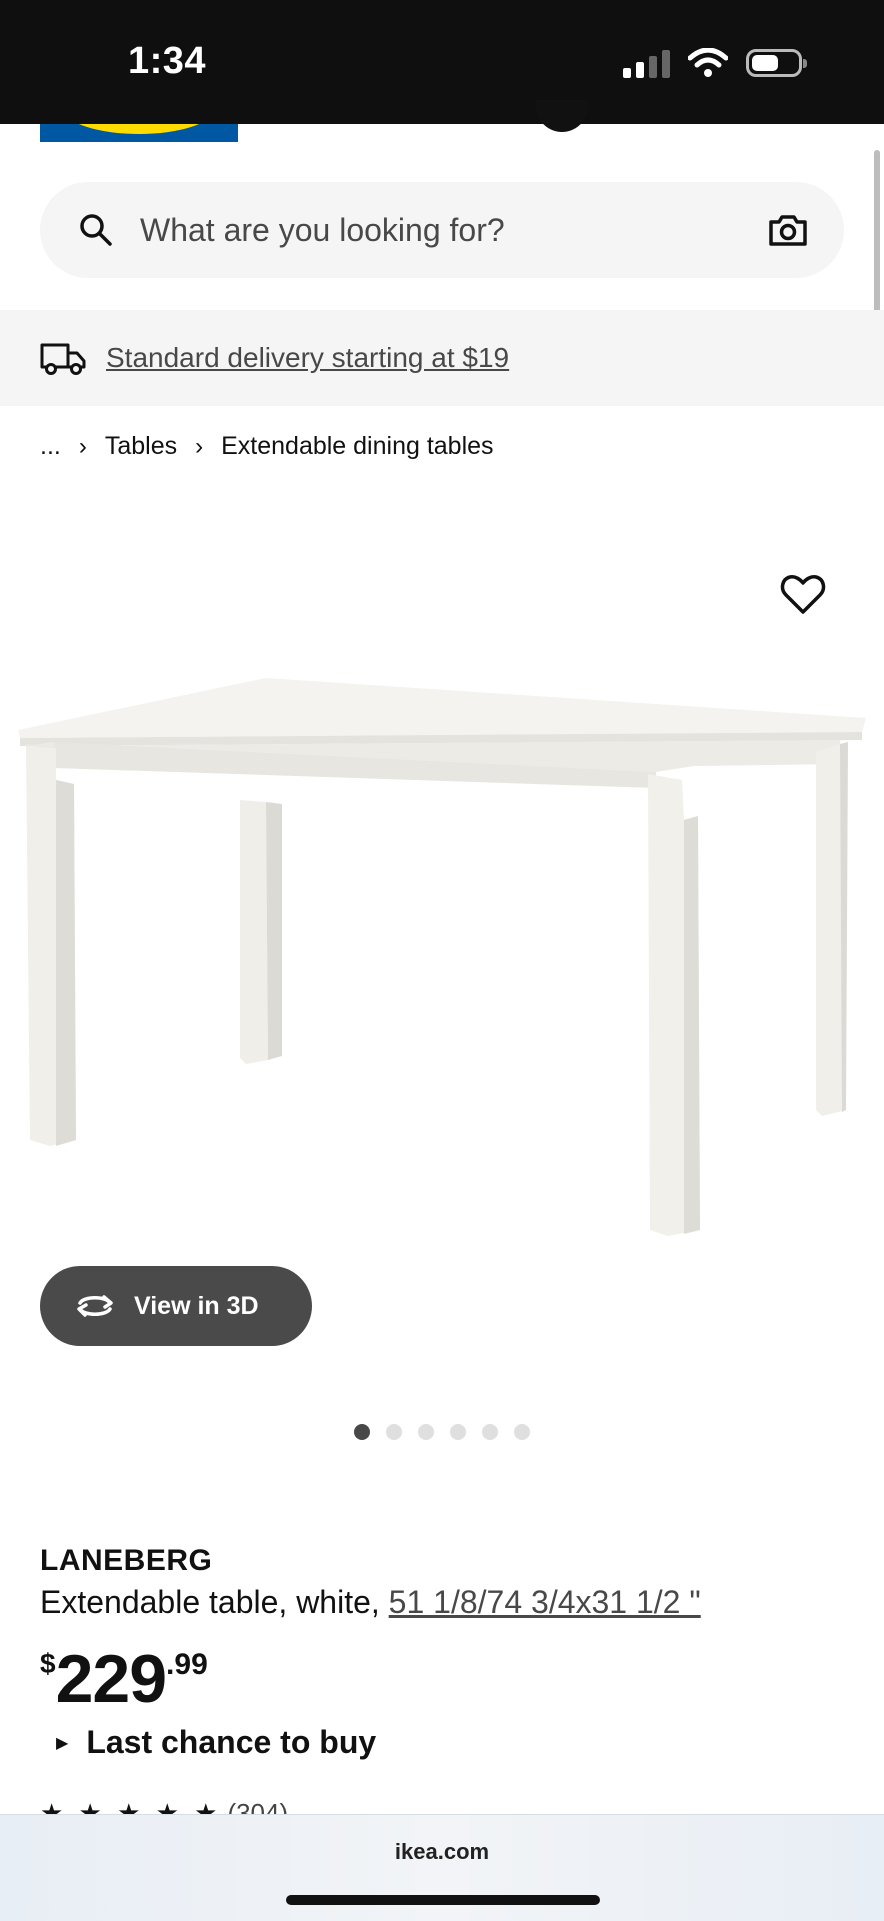 This screenshot has width=884, height=1921. I want to click on price-currency: $, so click(48, 1663).